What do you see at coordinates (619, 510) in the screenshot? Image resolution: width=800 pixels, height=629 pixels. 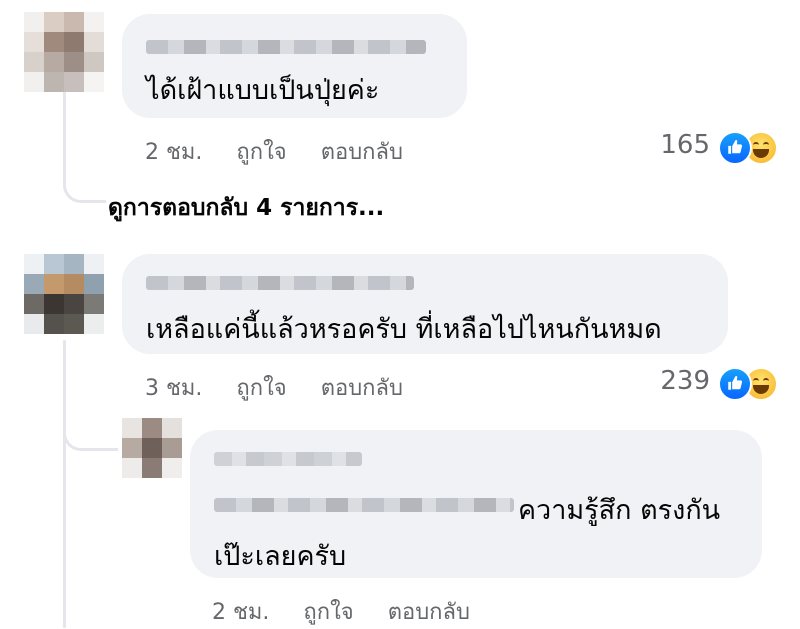 I see `reply-text-line1: ความรู้สึก ตรงกัน` at bounding box center [619, 510].